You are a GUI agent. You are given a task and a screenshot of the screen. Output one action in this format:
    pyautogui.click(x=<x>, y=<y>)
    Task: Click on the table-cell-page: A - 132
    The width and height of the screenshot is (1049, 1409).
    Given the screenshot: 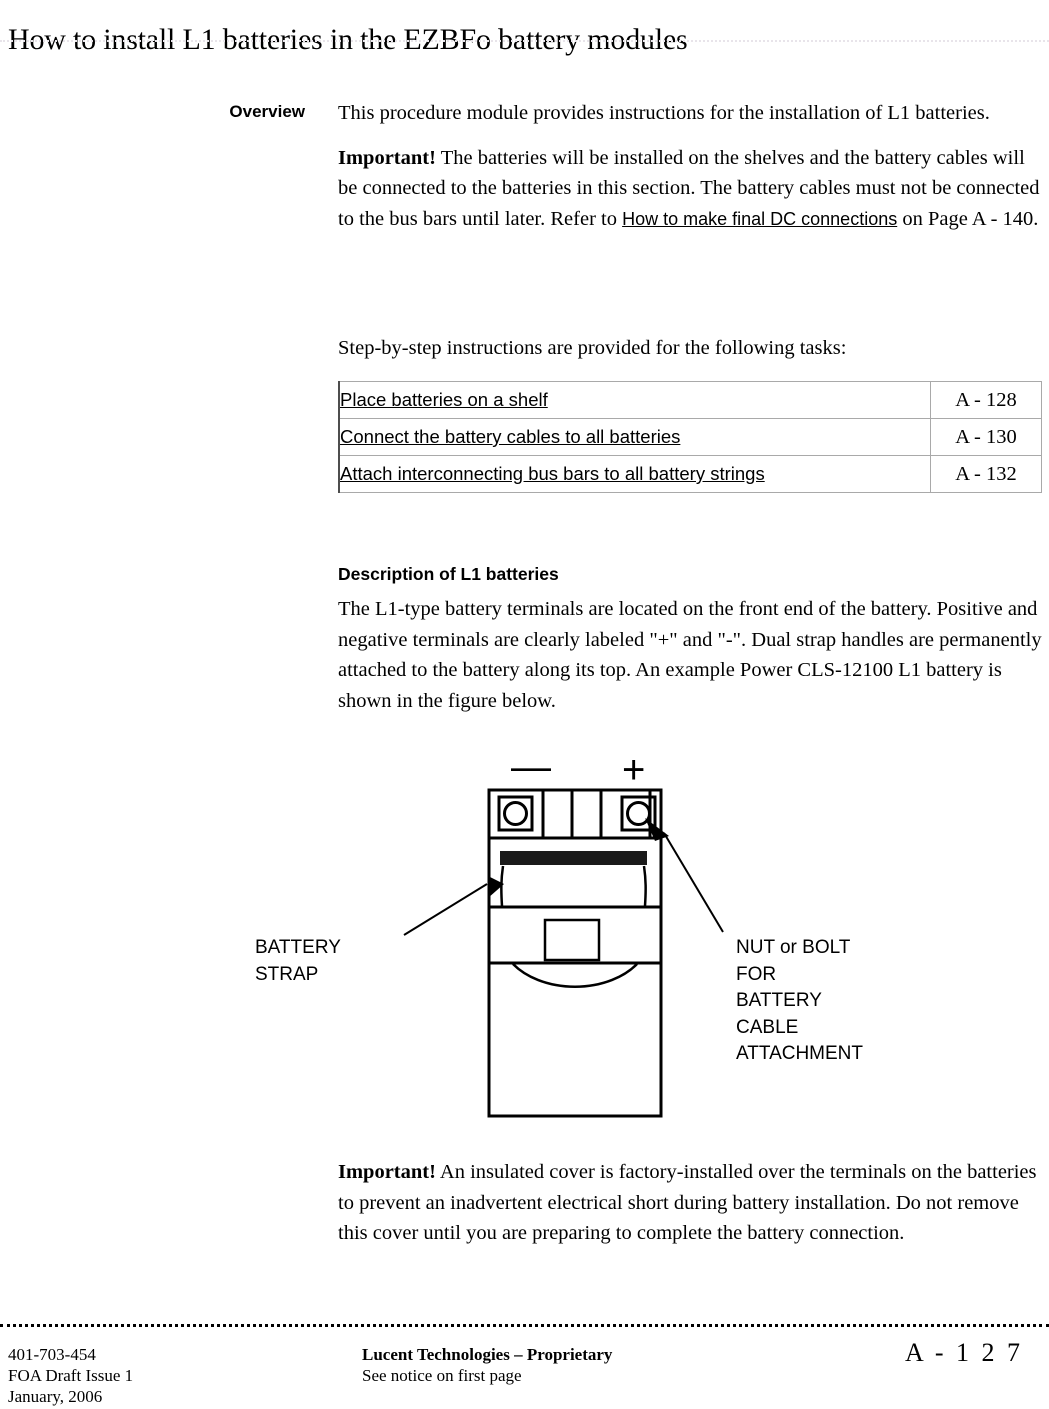 What is the action you would take?
    pyautogui.click(x=986, y=474)
    